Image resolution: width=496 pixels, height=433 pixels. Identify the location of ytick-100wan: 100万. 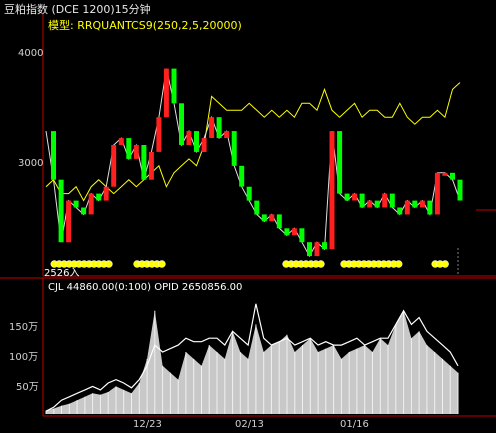
(24, 357).